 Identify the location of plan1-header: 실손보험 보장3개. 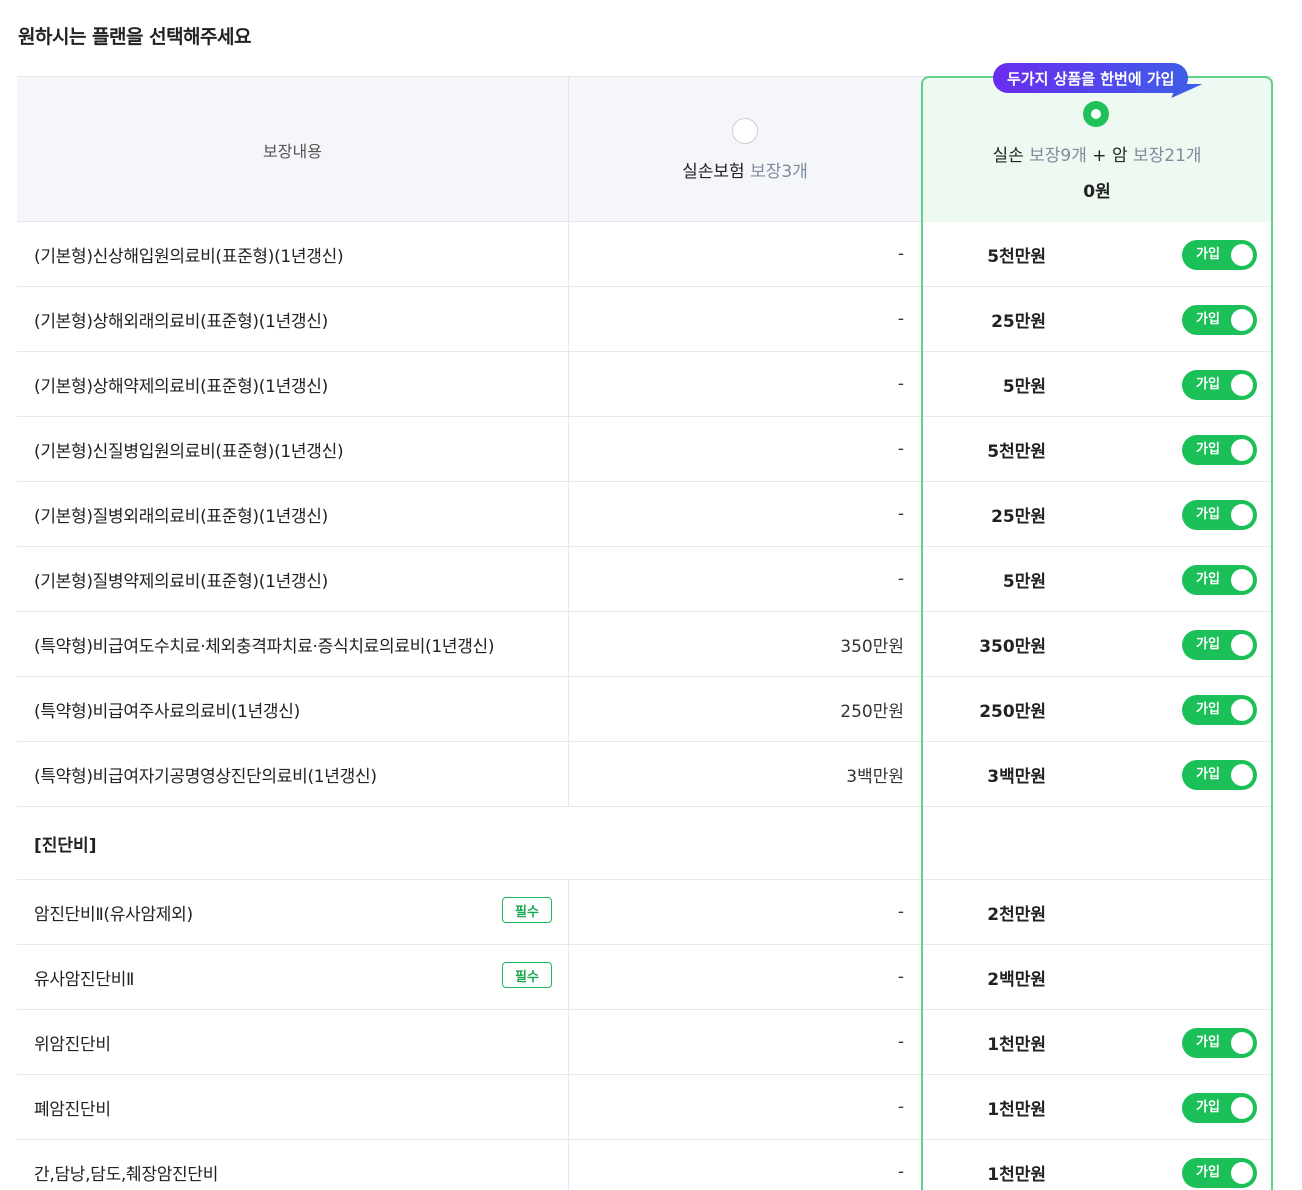
(744, 149).